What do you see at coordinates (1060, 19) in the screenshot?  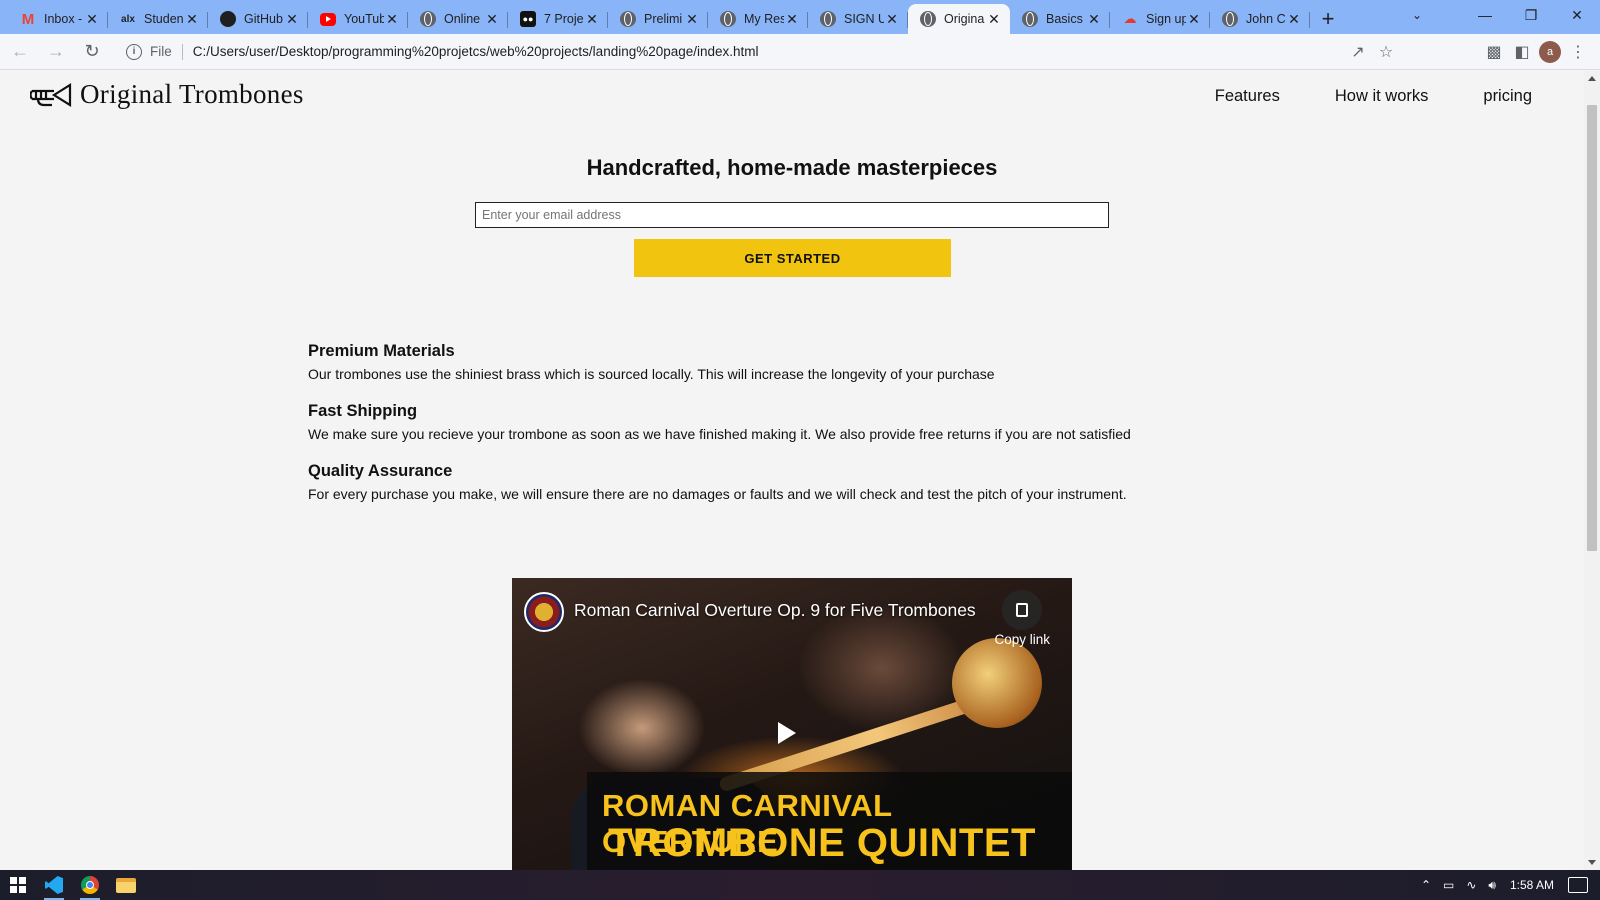 I see `browser-tab: Basics ✕` at bounding box center [1060, 19].